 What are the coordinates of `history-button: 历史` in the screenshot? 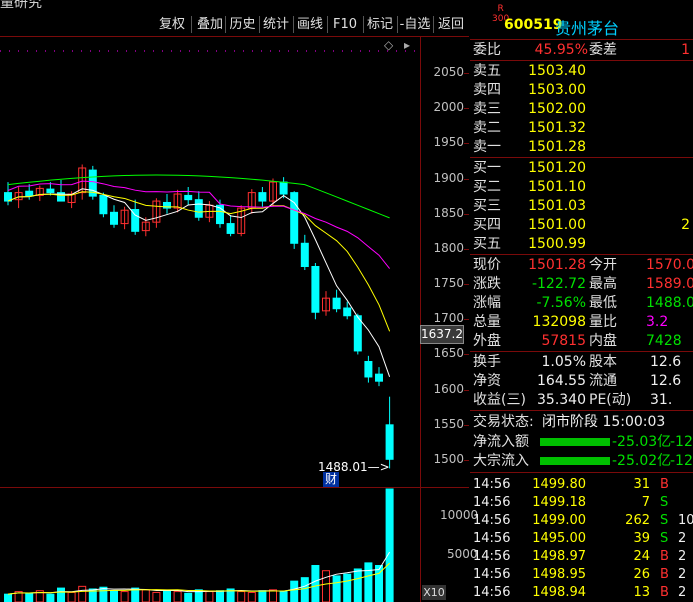 It's located at (242, 25).